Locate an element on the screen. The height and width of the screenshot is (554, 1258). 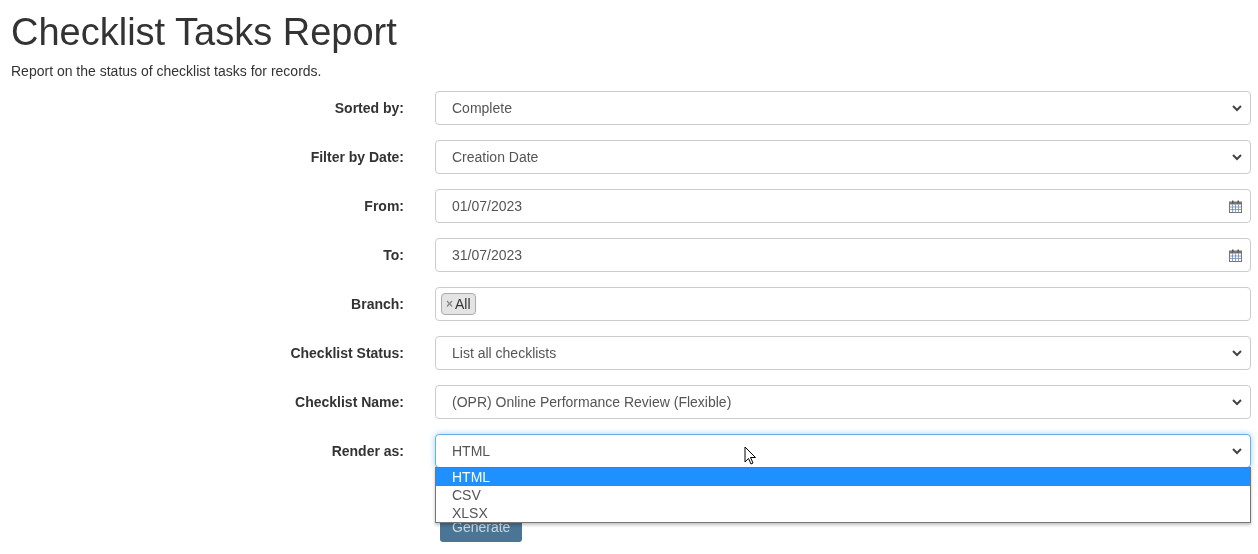
field-label: Checklist Name: is located at coordinates (349, 402).